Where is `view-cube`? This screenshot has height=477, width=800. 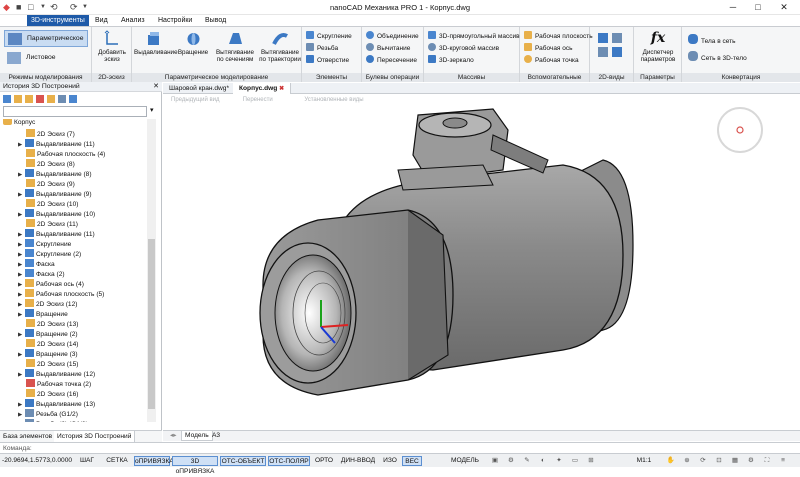 view-cube is located at coordinates (740, 130).